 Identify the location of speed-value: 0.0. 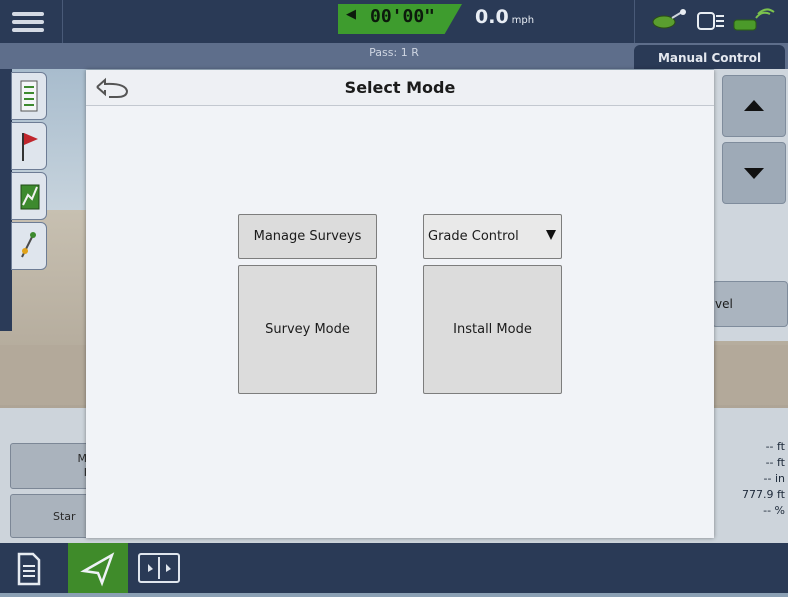
(492, 17).